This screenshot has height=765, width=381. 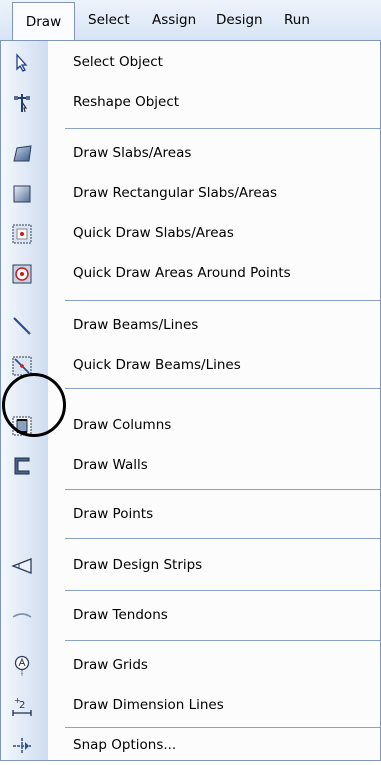 I want to click on menu-item-select-object: Select Object, so click(x=191, y=62).